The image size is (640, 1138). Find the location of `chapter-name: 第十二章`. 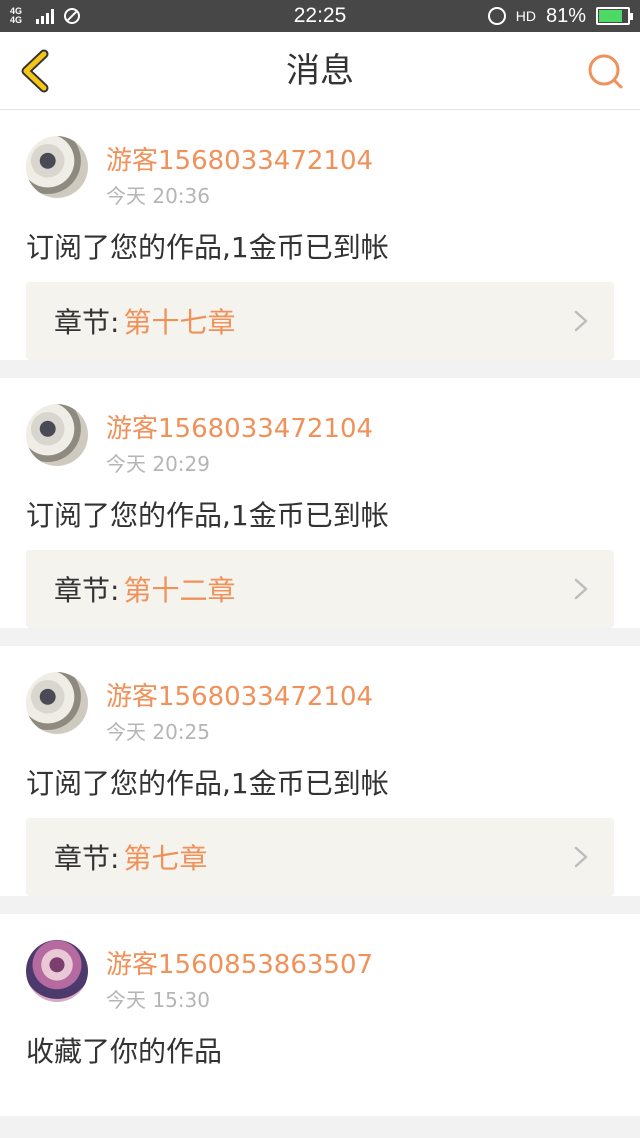

chapter-name: 第十二章 is located at coordinates (179, 590).